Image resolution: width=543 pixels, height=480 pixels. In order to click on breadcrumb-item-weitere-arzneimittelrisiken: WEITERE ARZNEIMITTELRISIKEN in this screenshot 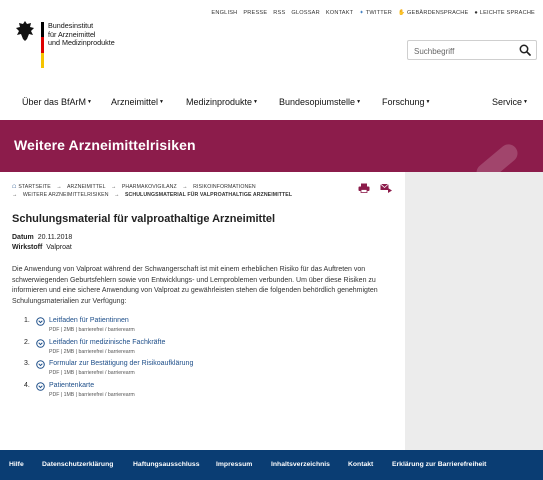, I will do `click(66, 195)`.